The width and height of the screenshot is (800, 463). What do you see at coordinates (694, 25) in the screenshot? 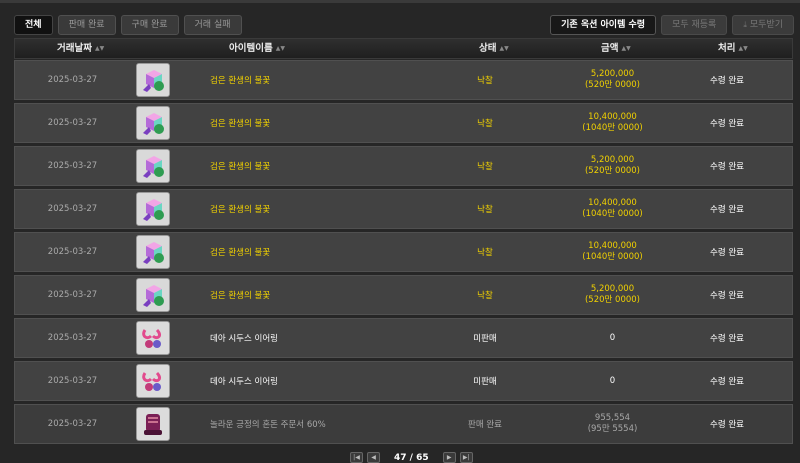
I see `relist-all-button: 모두 재등록` at bounding box center [694, 25].